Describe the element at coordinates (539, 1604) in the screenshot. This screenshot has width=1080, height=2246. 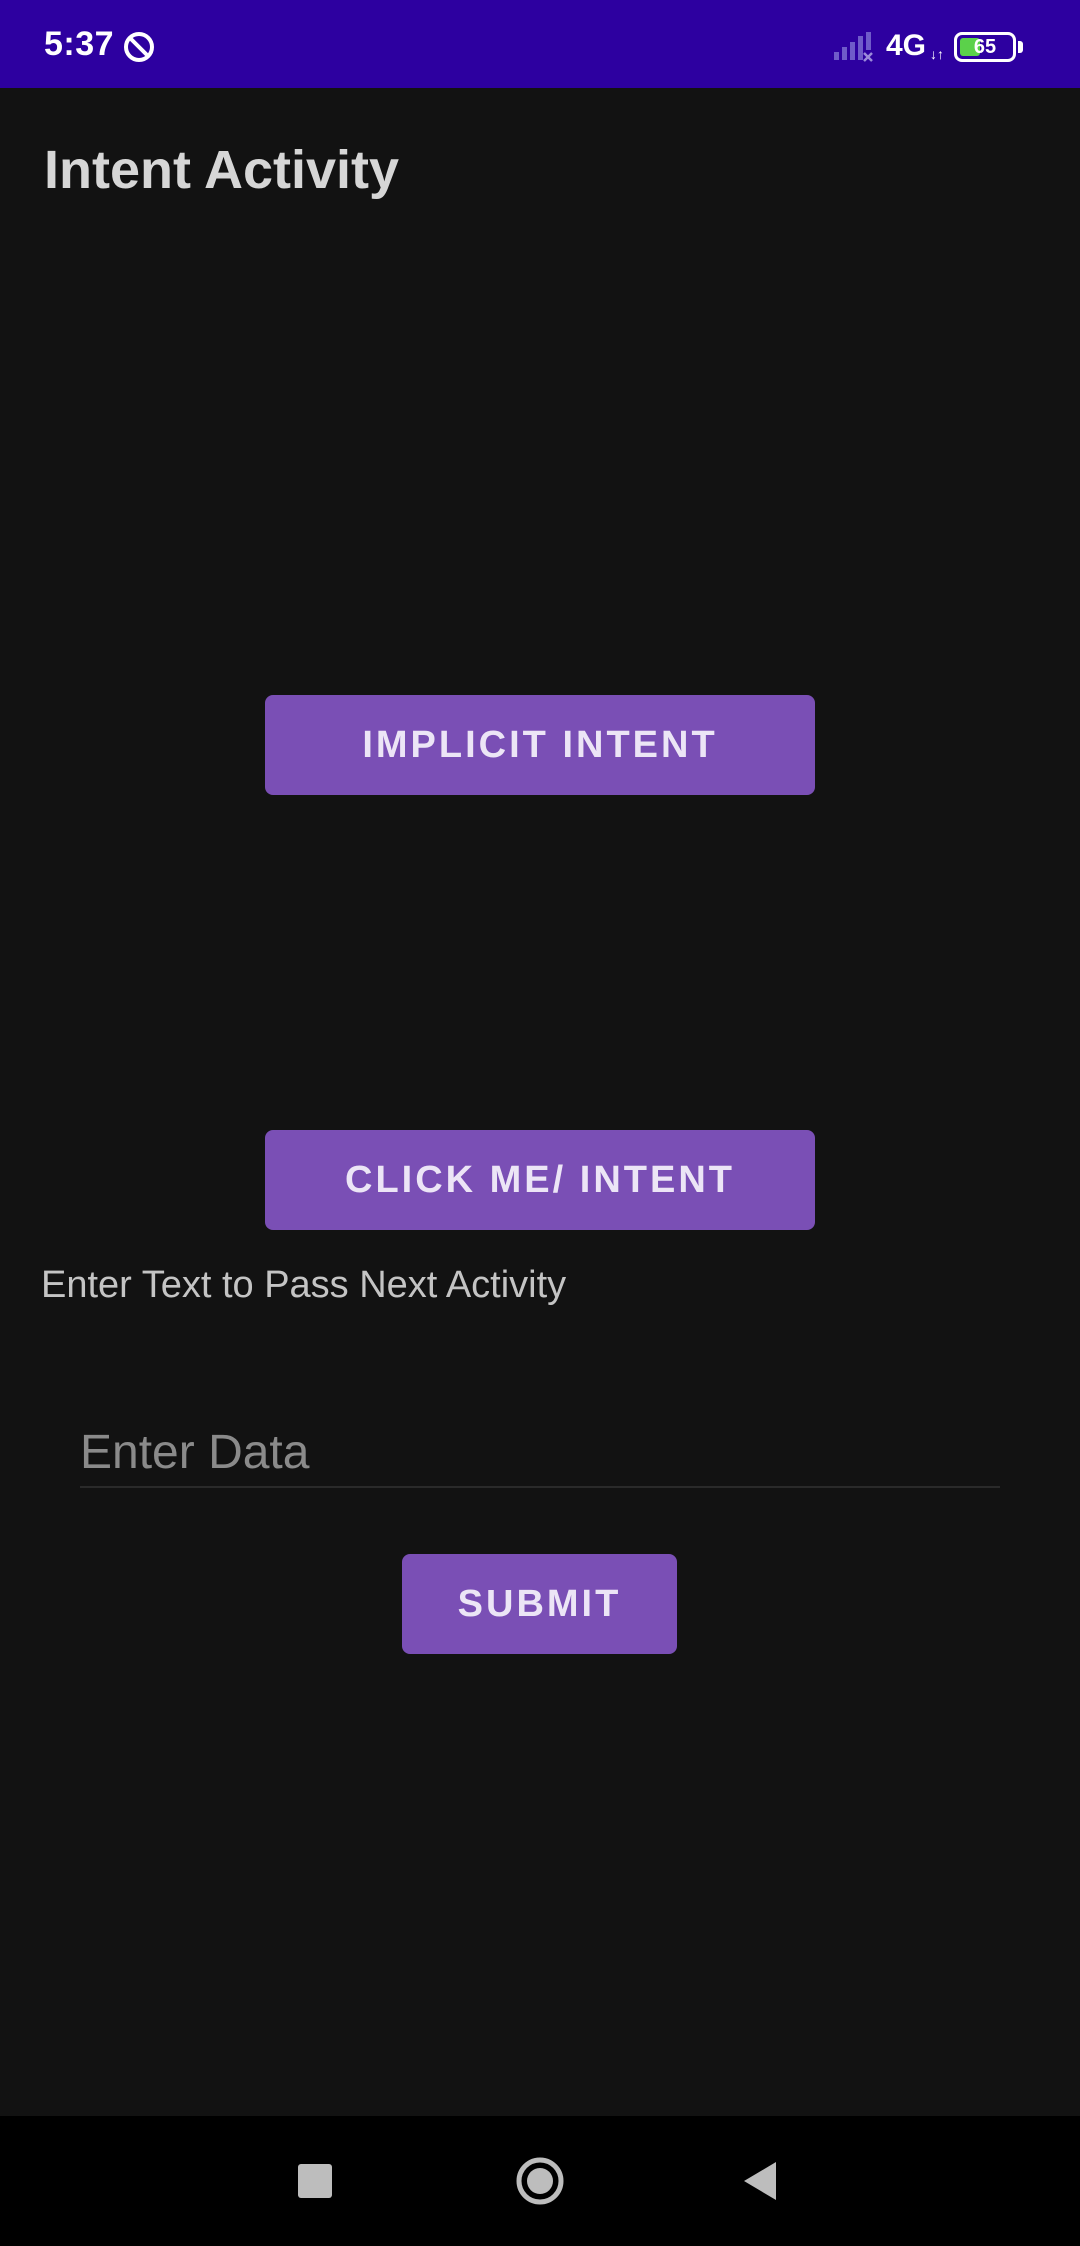
I see `submit-button: SUBMIT` at that location.